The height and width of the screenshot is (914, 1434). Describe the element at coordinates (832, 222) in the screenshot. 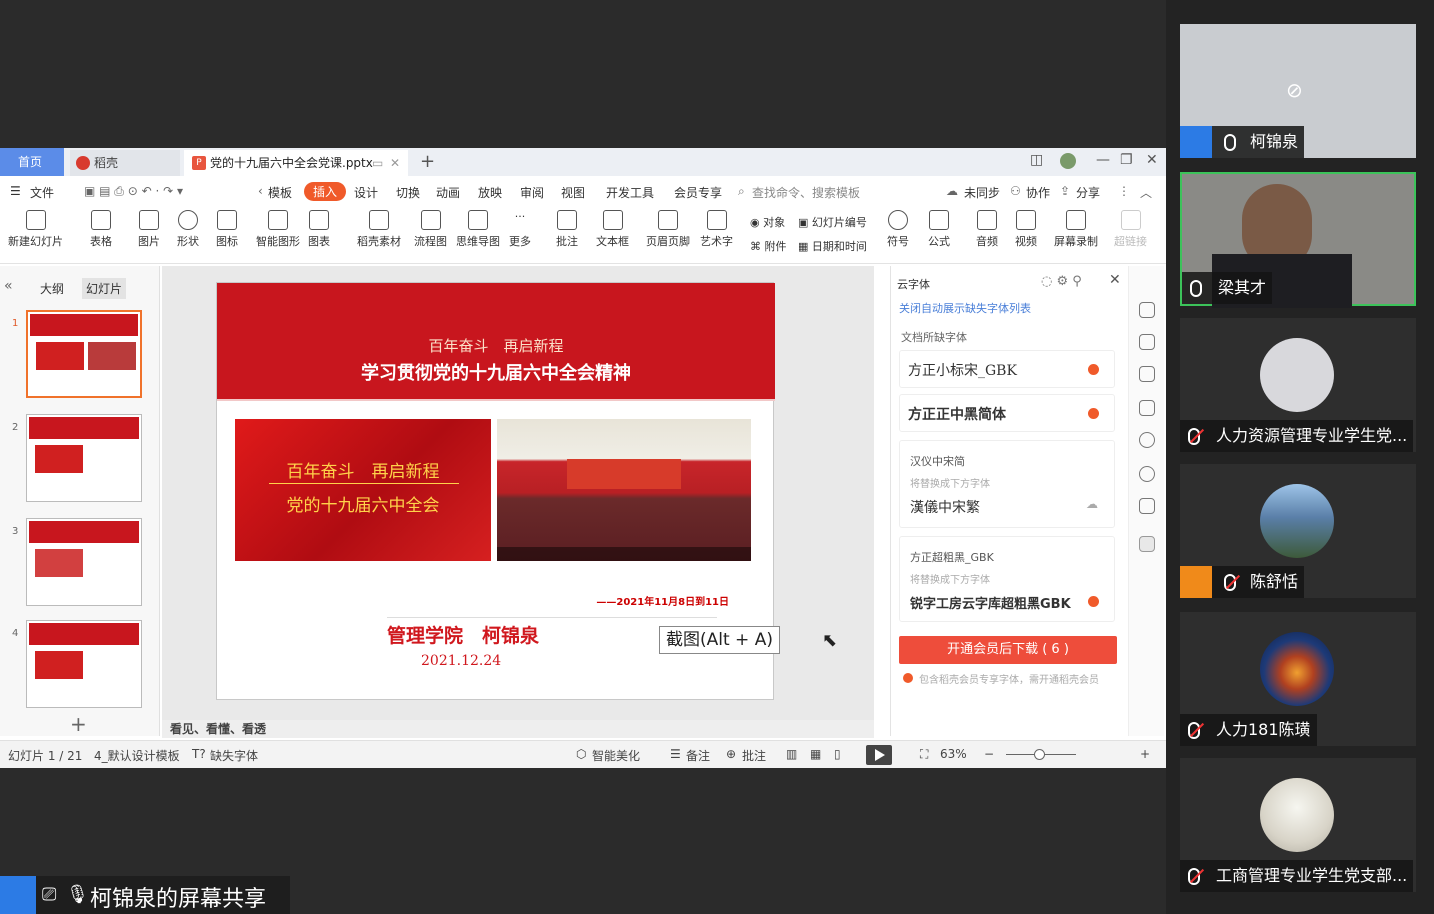

I see `slide-number-button: ▣ 幻灯片编号` at that location.